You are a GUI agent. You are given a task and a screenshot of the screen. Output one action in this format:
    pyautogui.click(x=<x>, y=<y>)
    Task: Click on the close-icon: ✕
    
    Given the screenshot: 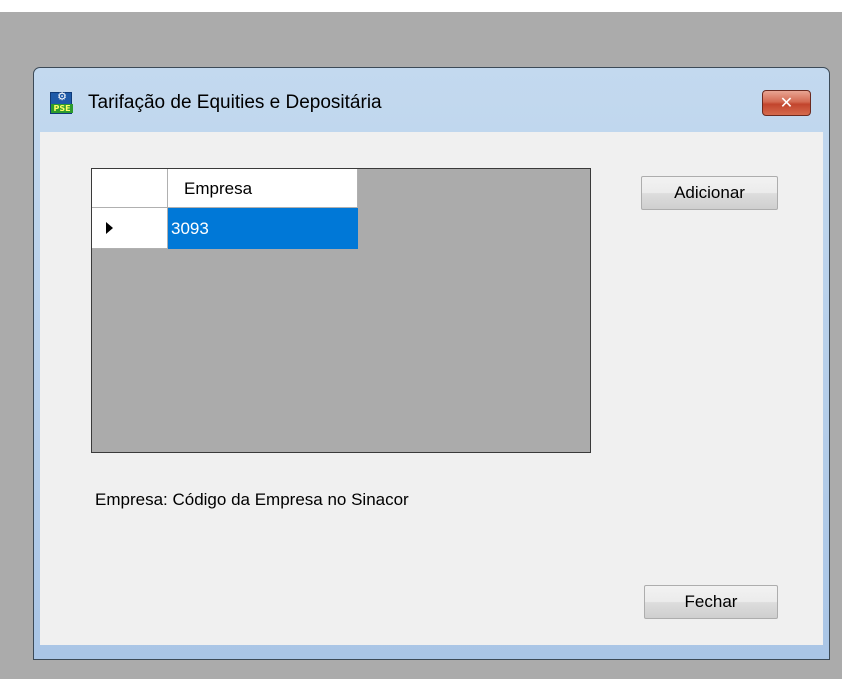 What is the action you would take?
    pyautogui.click(x=786, y=102)
    